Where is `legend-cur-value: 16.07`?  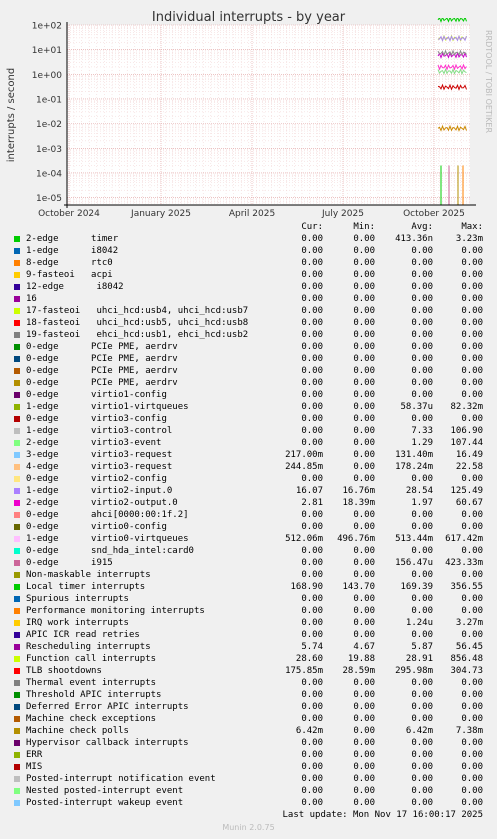 legend-cur-value: 16.07 is located at coordinates (309, 491).